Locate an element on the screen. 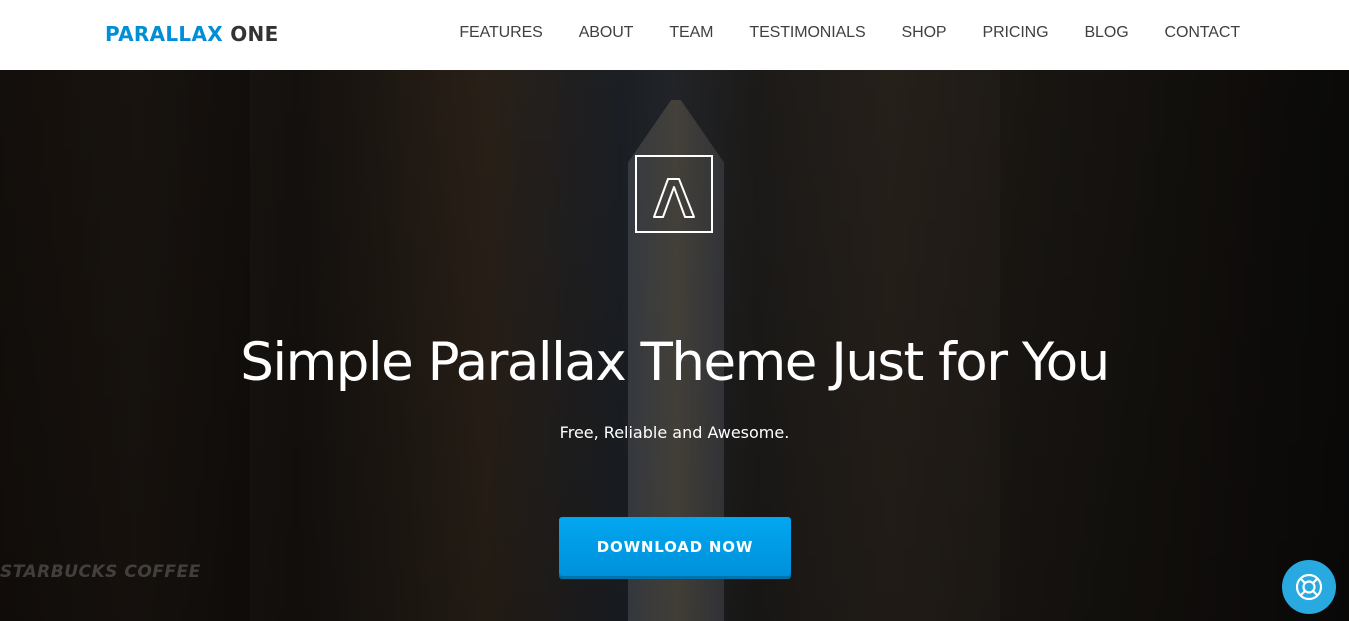 The height and width of the screenshot is (621, 1349). nav-contact: CONTACT is located at coordinates (1203, 33).